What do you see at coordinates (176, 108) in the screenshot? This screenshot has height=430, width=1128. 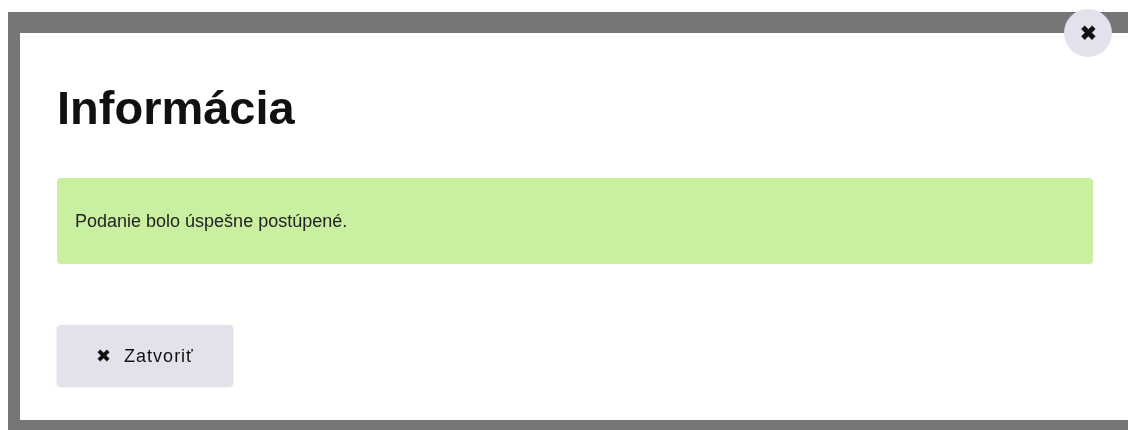 I see `dialog-title: Informácia` at bounding box center [176, 108].